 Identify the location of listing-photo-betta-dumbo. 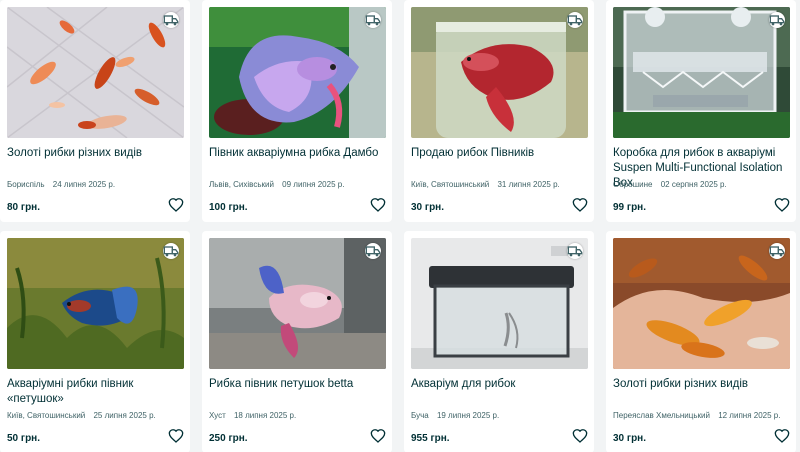
(297, 72).